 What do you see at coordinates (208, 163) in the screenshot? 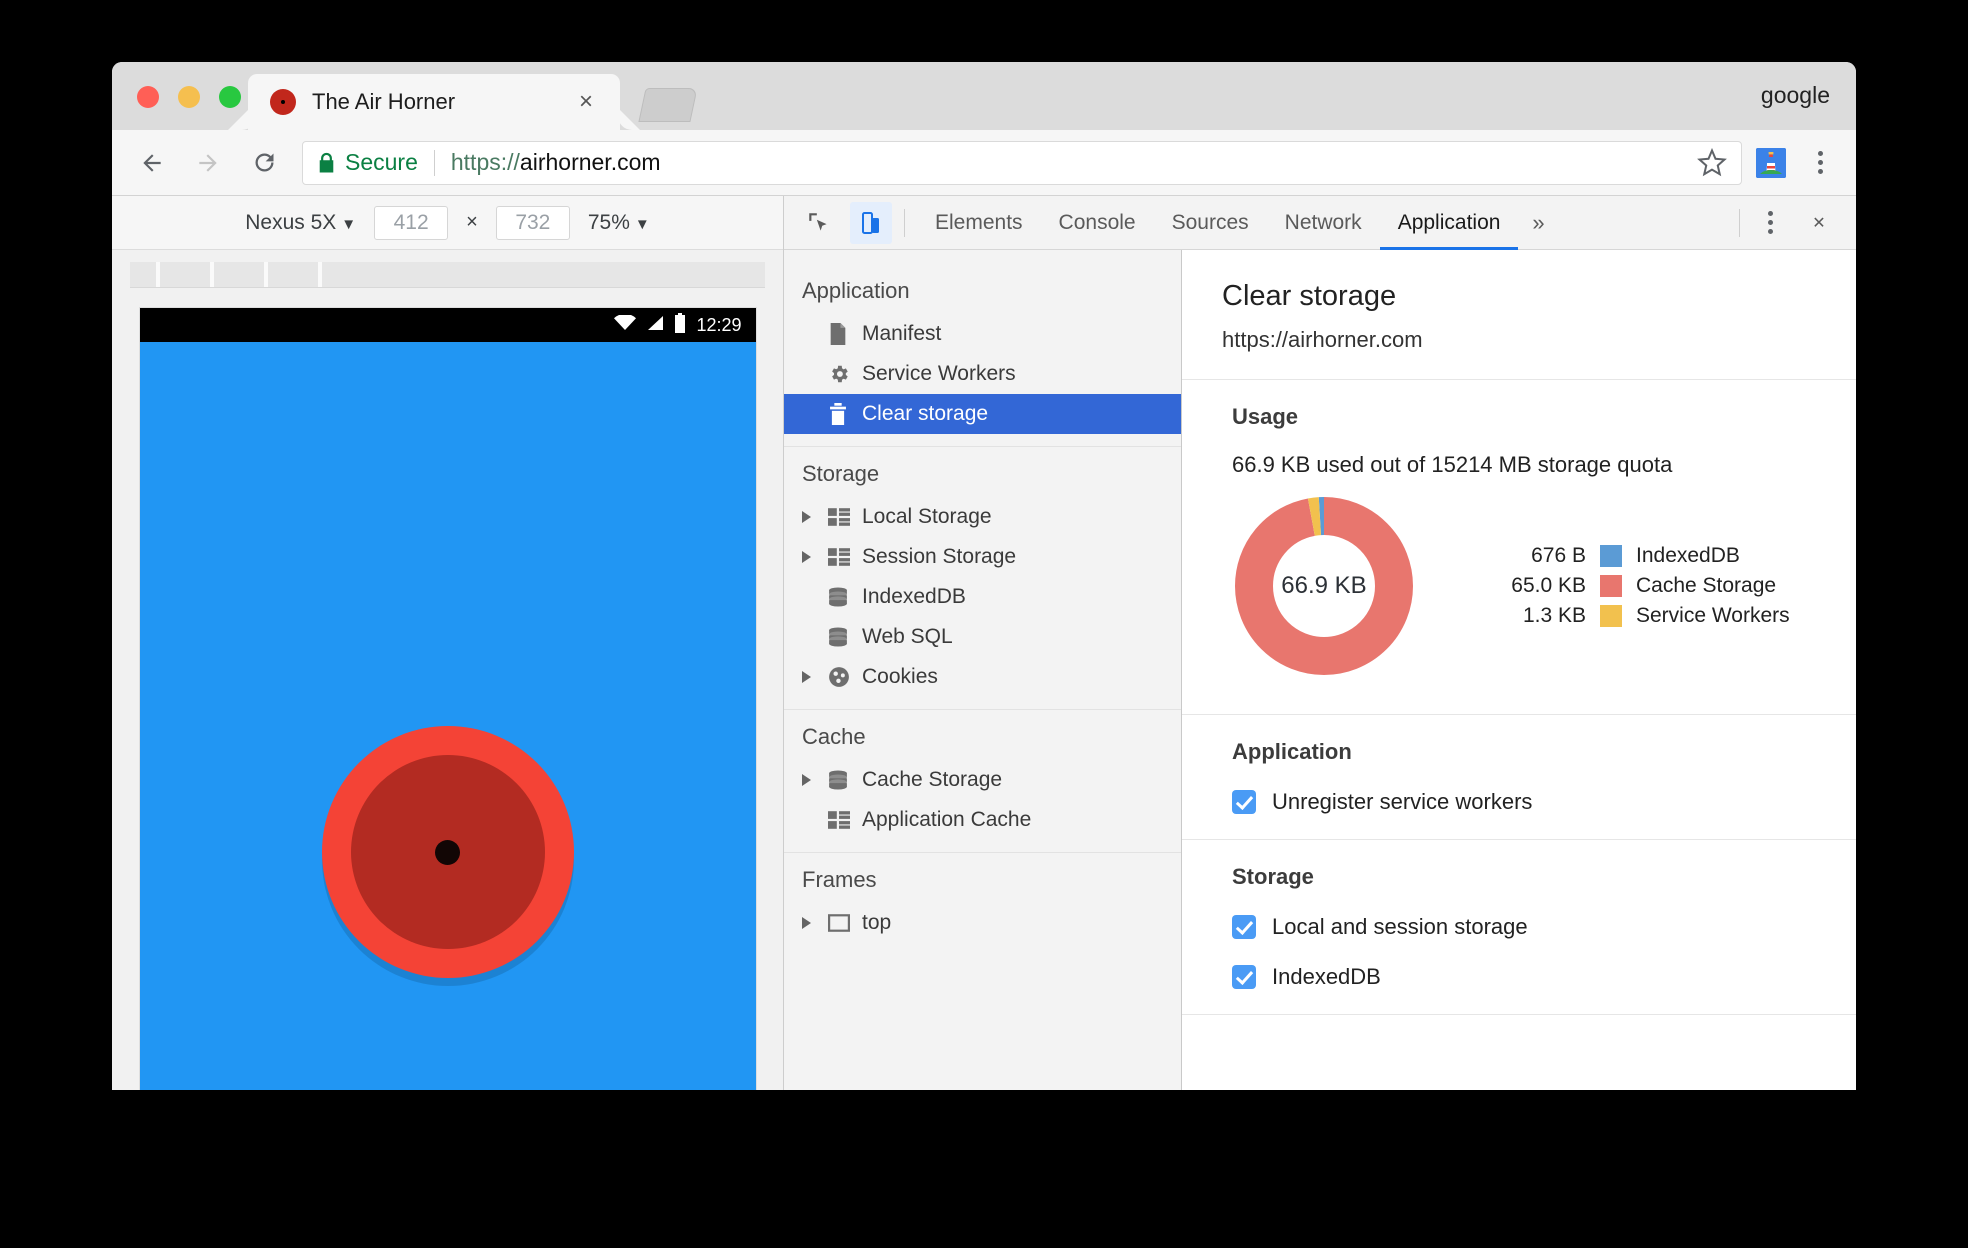
I see `forward-button` at bounding box center [208, 163].